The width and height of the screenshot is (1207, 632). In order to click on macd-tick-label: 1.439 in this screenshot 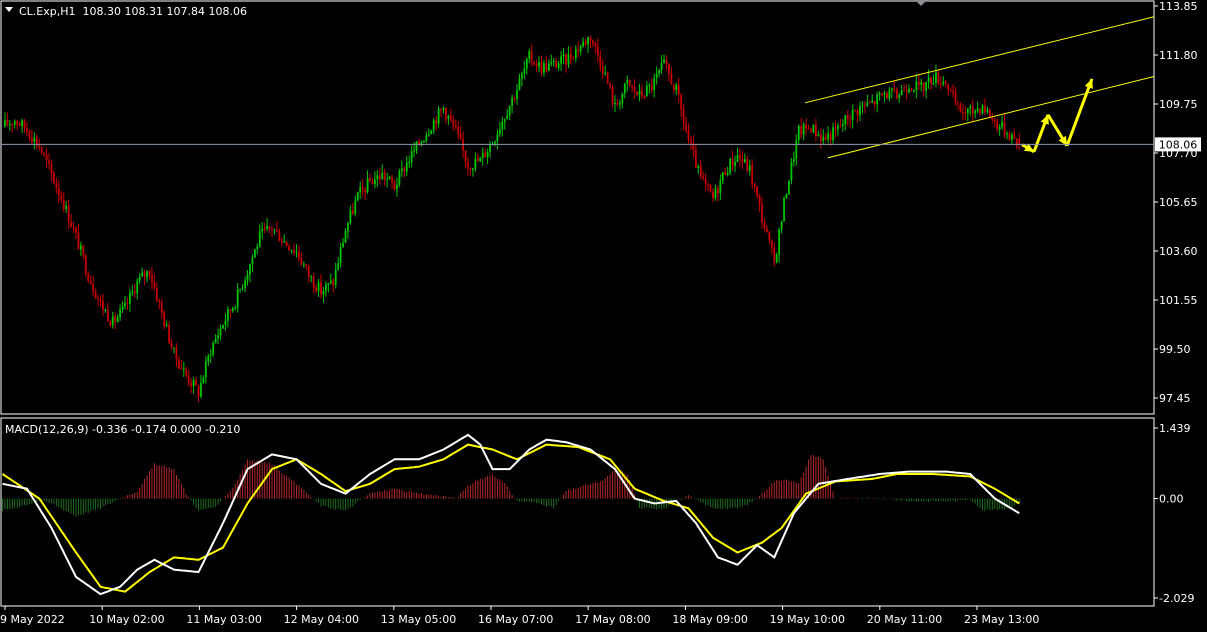, I will do `click(1175, 428)`.